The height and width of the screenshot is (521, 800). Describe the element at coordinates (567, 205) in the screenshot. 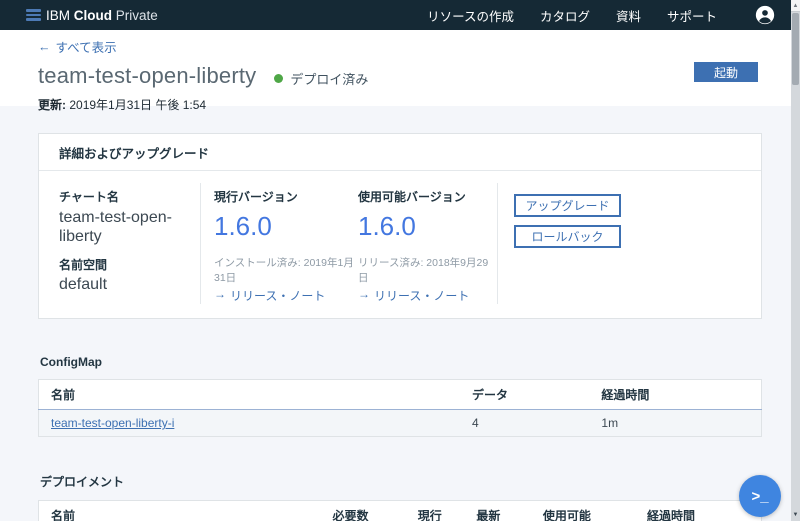

I see `upgrade-button: アップグレード` at that location.